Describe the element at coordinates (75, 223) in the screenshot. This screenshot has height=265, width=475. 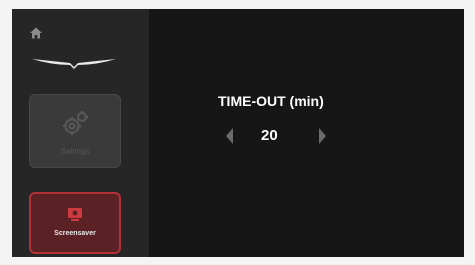
I see `sidebar-item-screensaver: Screensaver` at that location.